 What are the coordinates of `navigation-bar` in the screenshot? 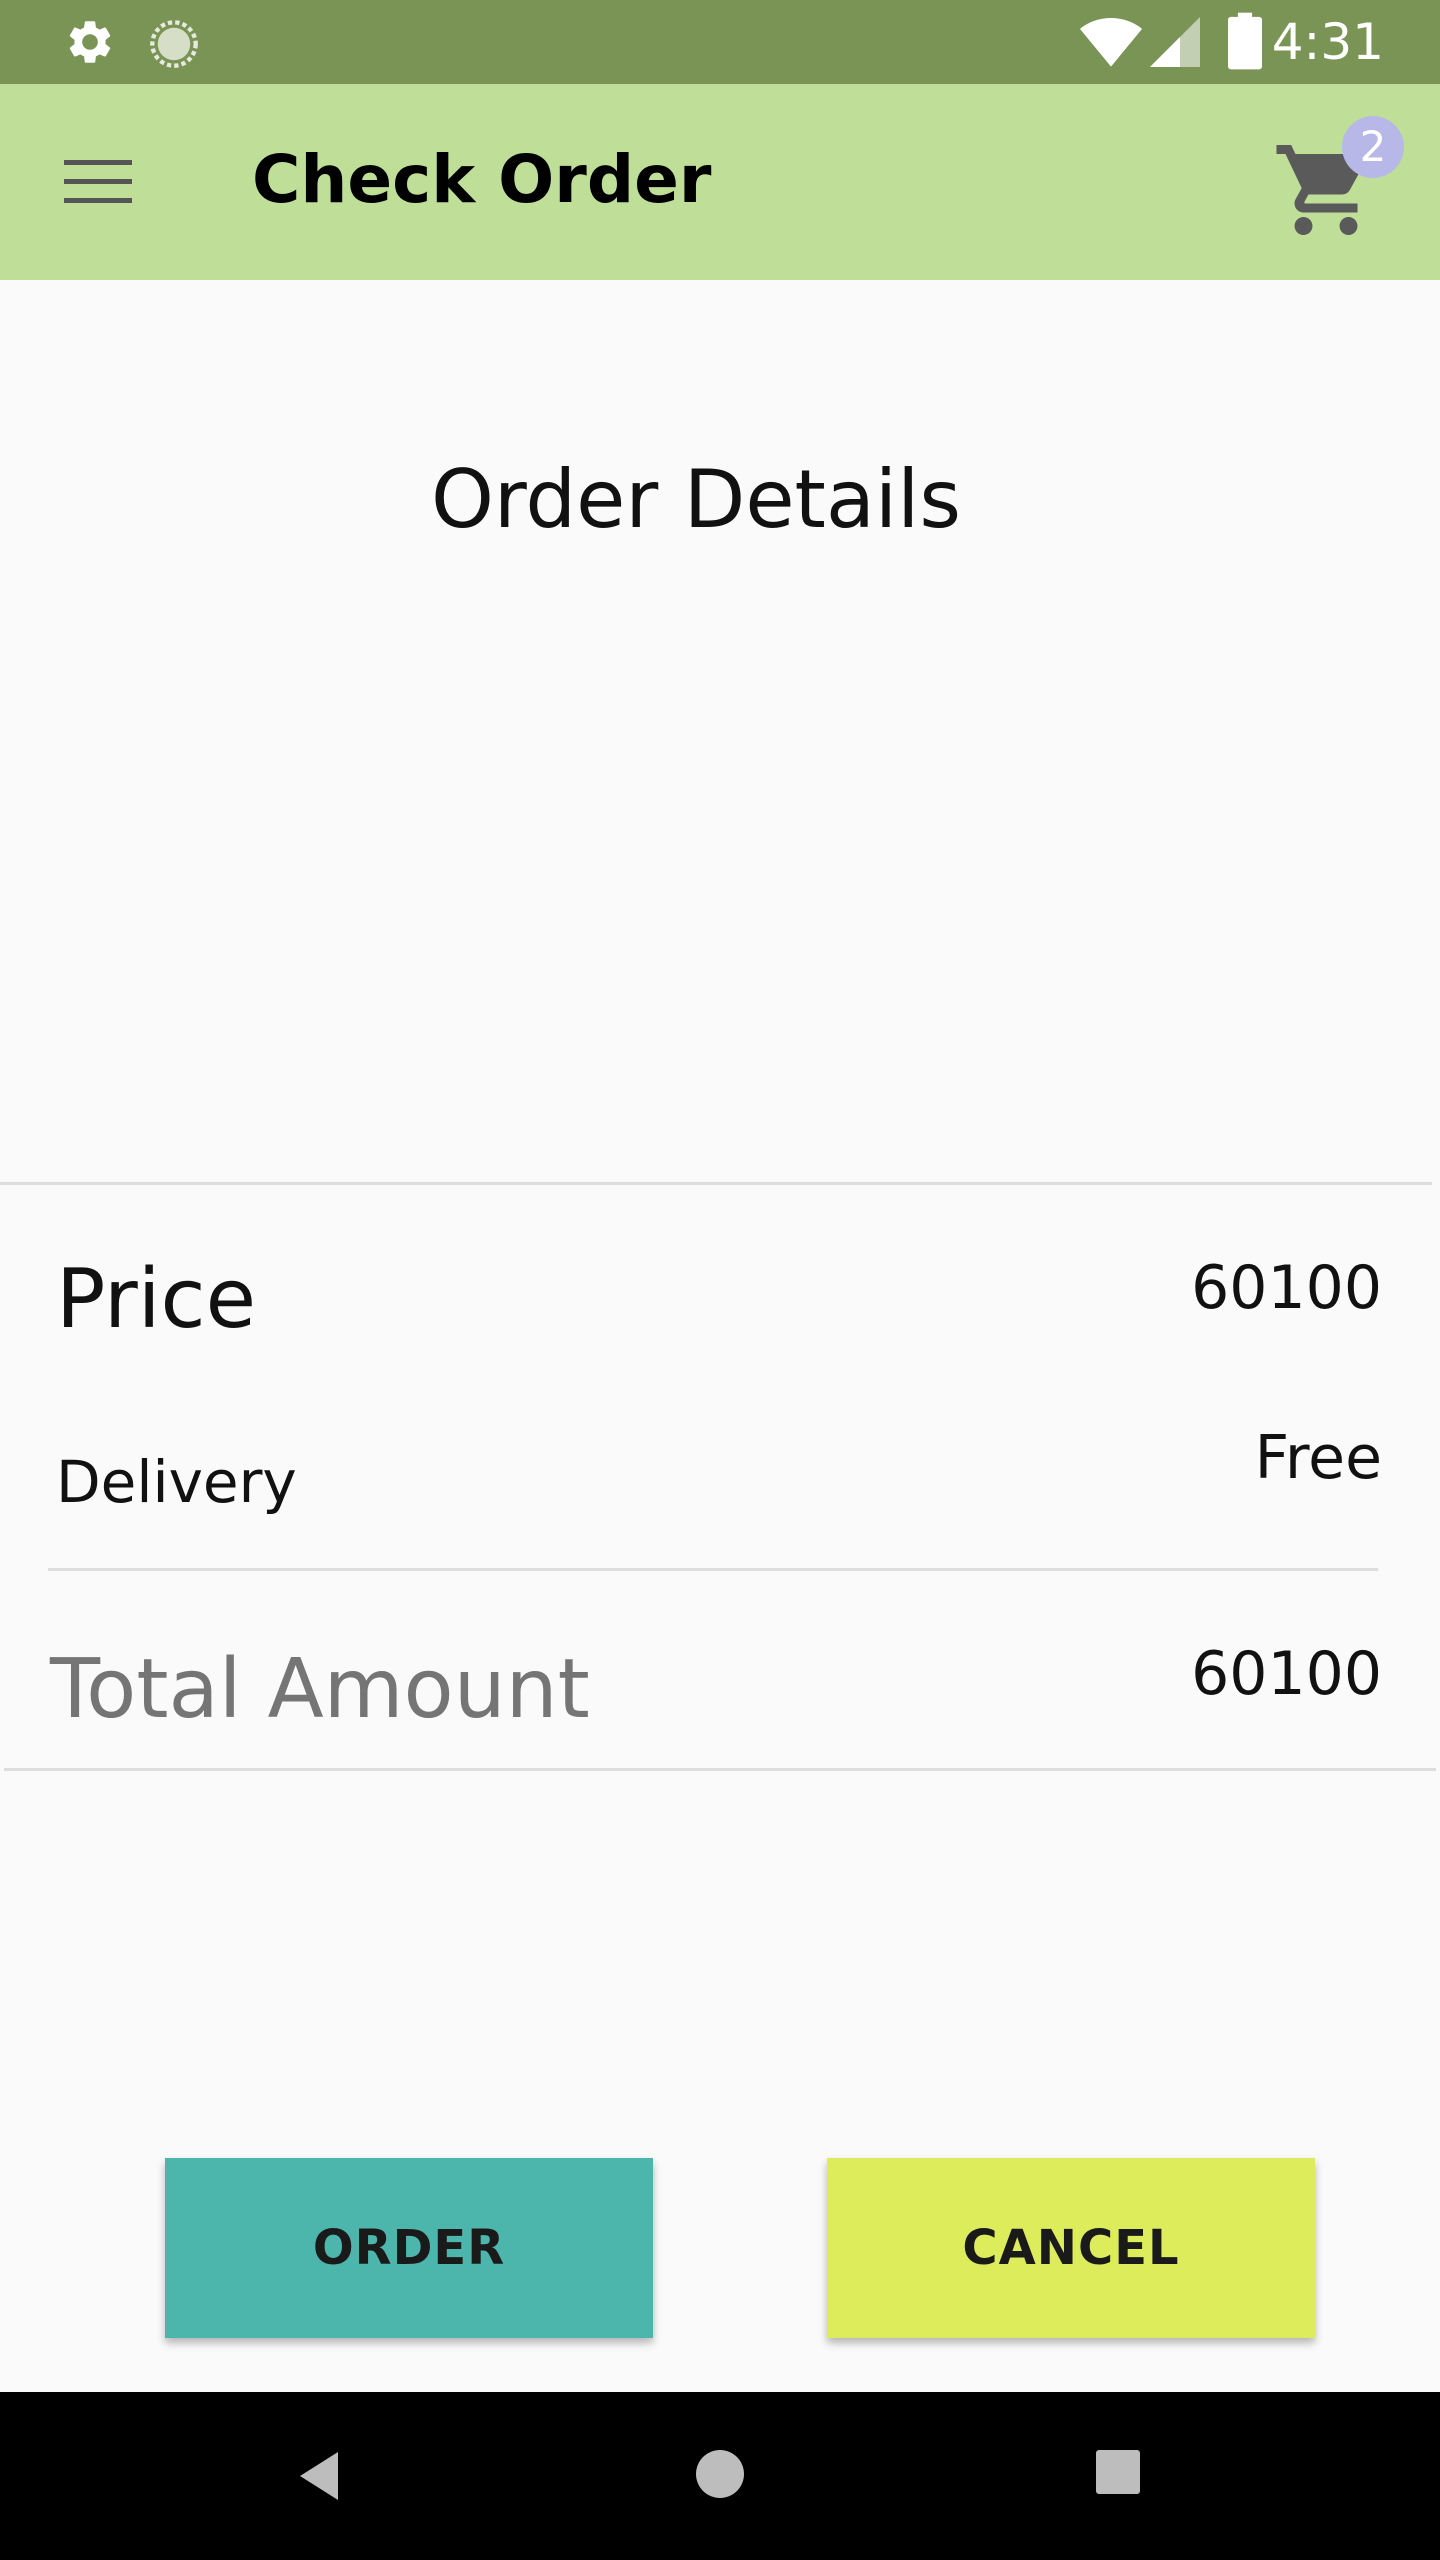 It's located at (720, 2476).